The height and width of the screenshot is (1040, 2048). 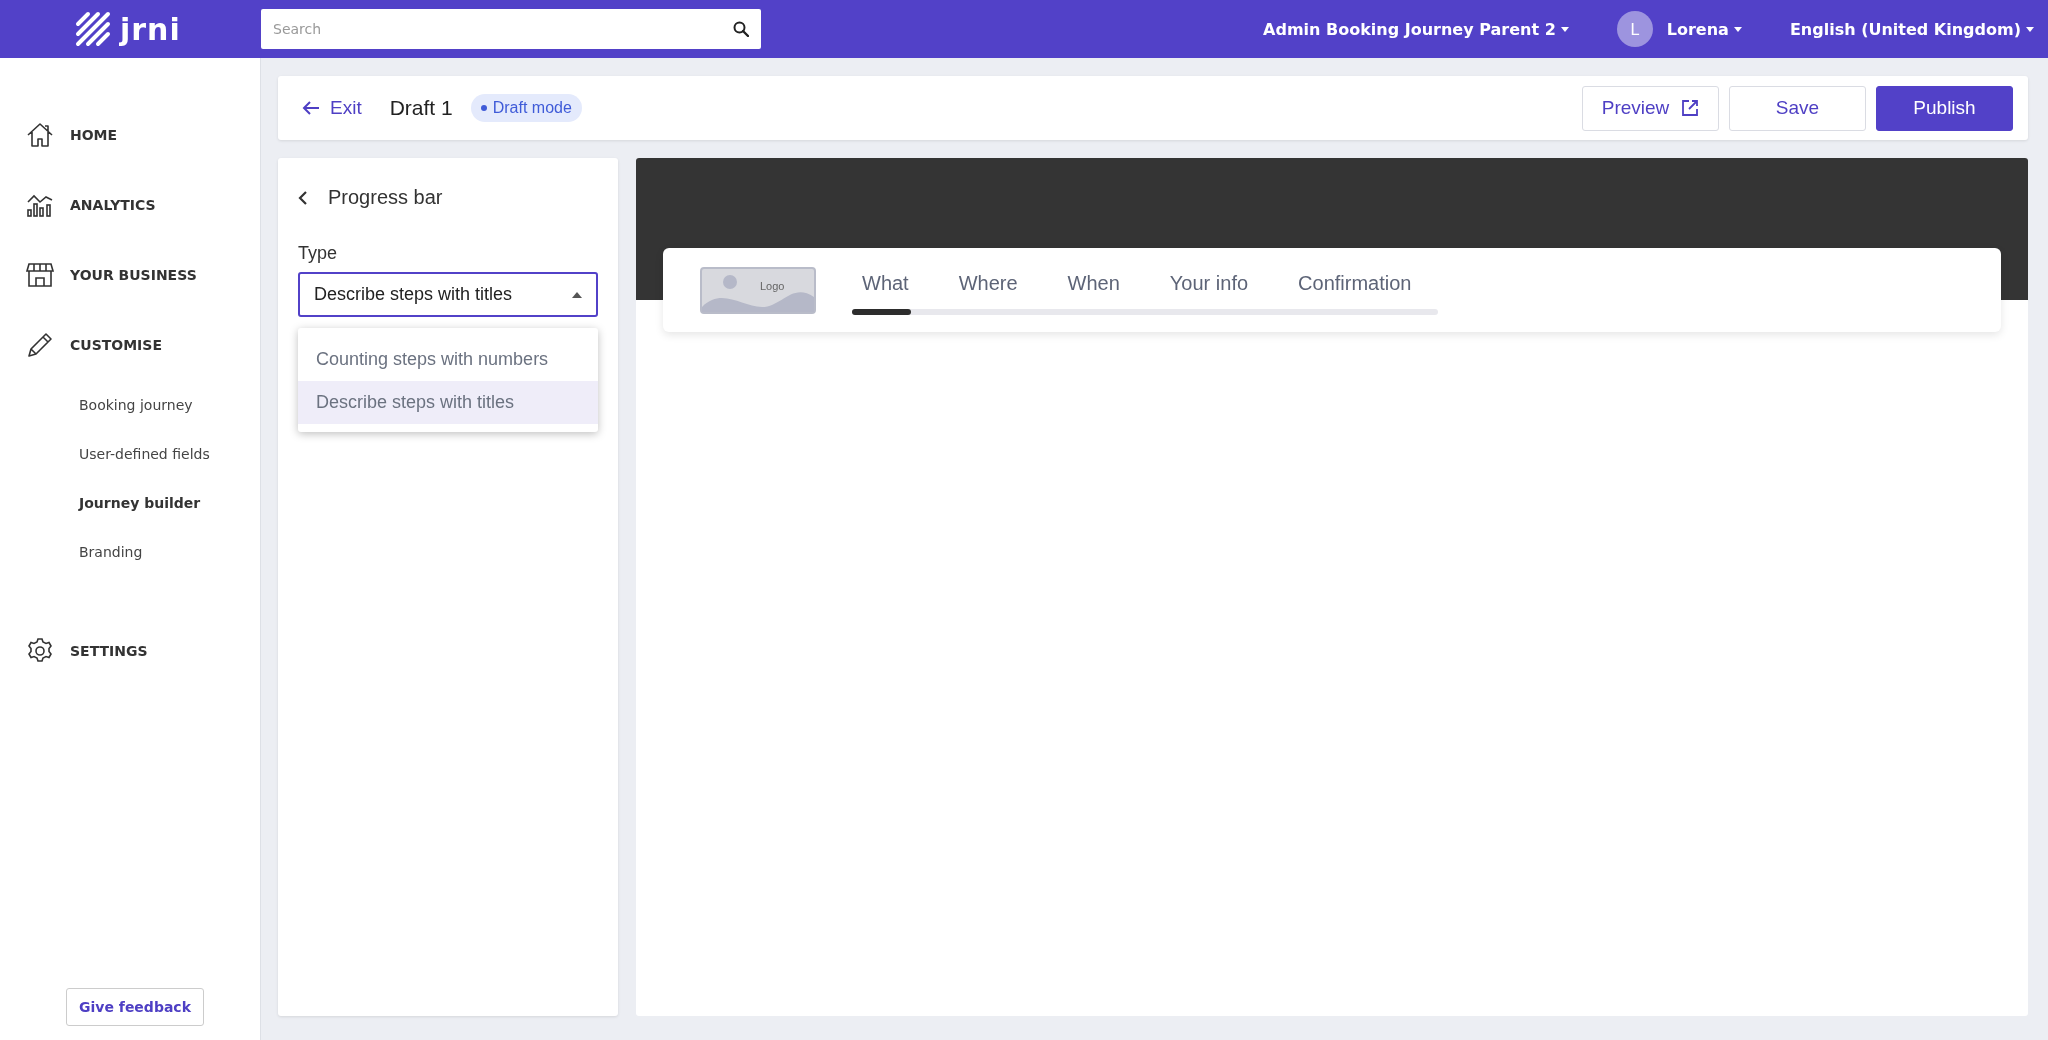 What do you see at coordinates (1704, 29) in the screenshot?
I see `user-dropdown: Lorena` at bounding box center [1704, 29].